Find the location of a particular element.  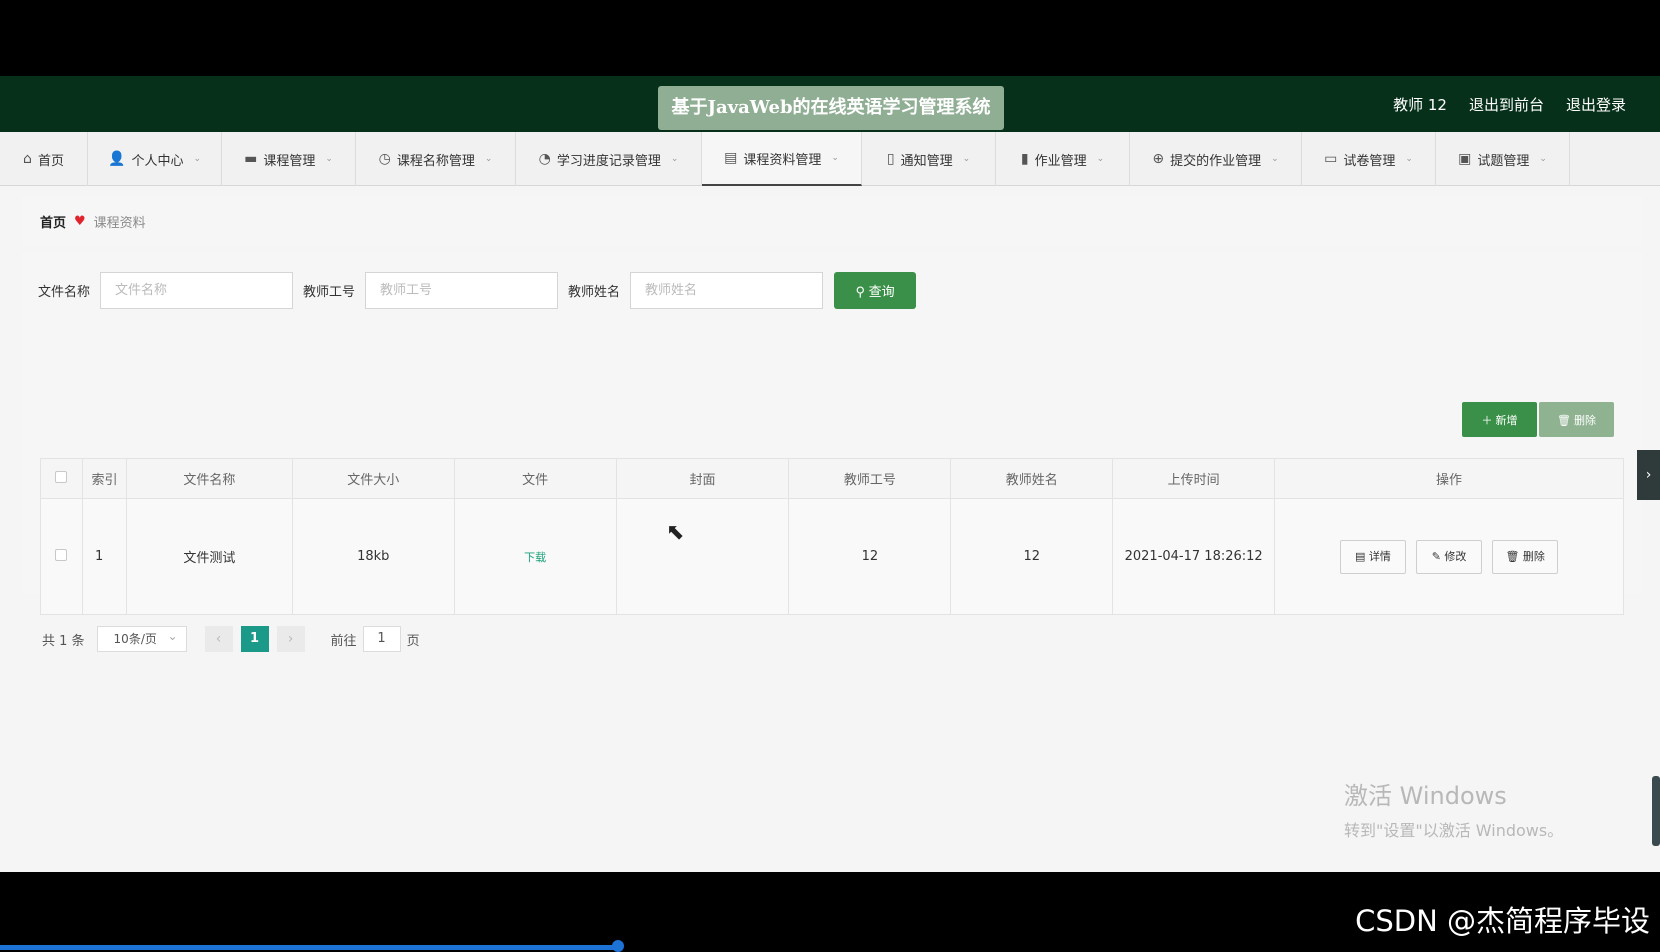

back-to-front-link: 退出到前台 is located at coordinates (1506, 104).